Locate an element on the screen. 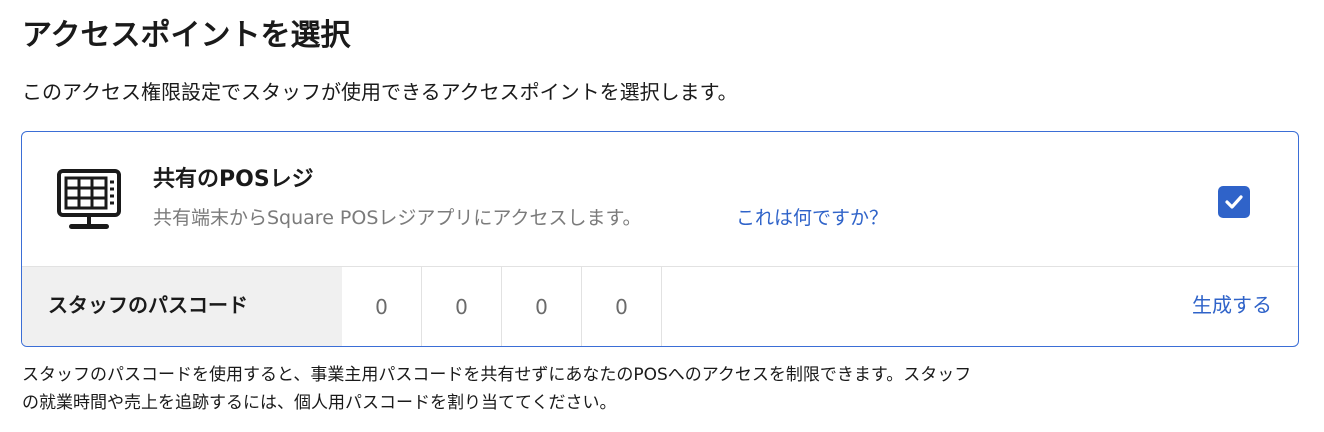 Image resolution: width=1324 pixels, height=432 pixels. passcode-label: スタッフのパスコード is located at coordinates (148, 305).